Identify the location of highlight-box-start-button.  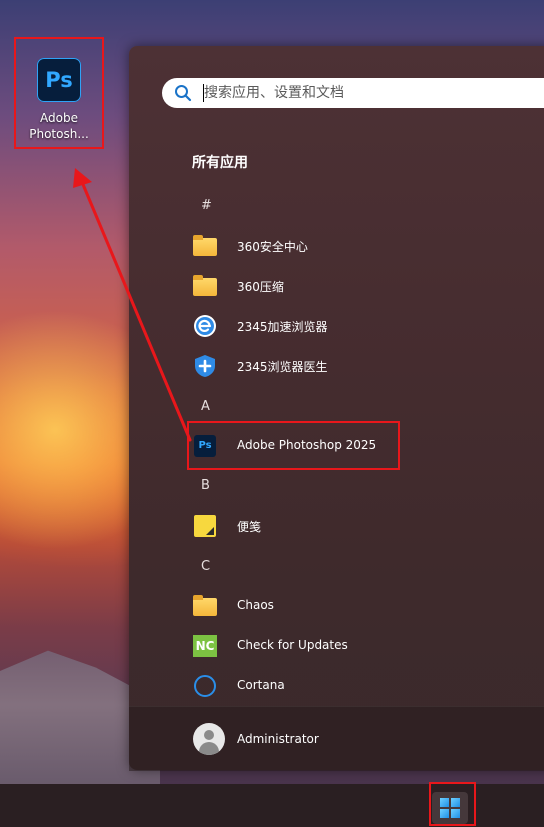
(452, 804).